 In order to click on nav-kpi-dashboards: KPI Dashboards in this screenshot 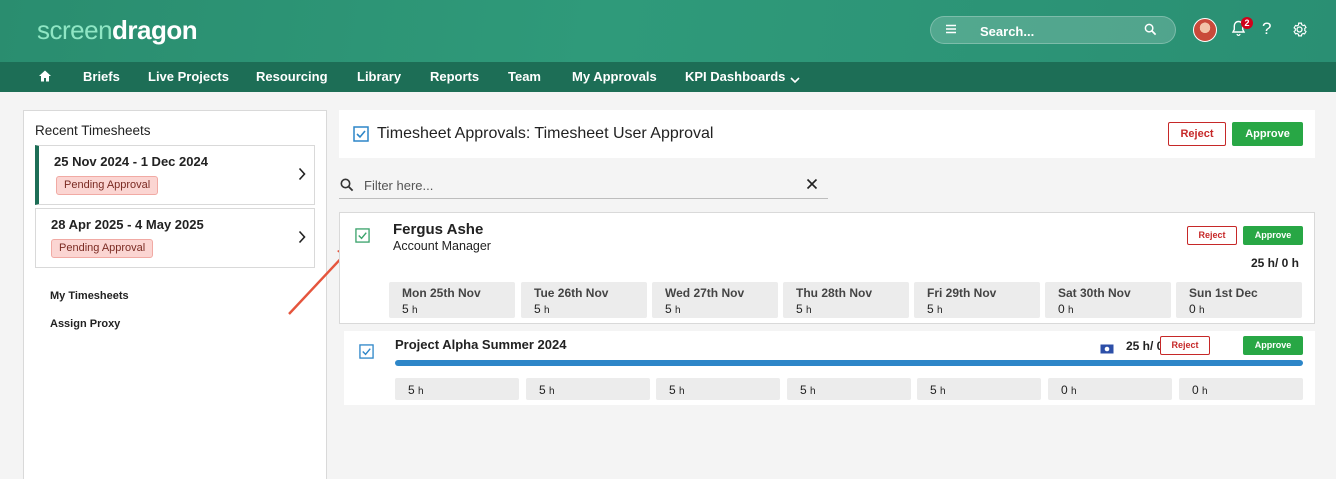, I will do `click(735, 76)`.